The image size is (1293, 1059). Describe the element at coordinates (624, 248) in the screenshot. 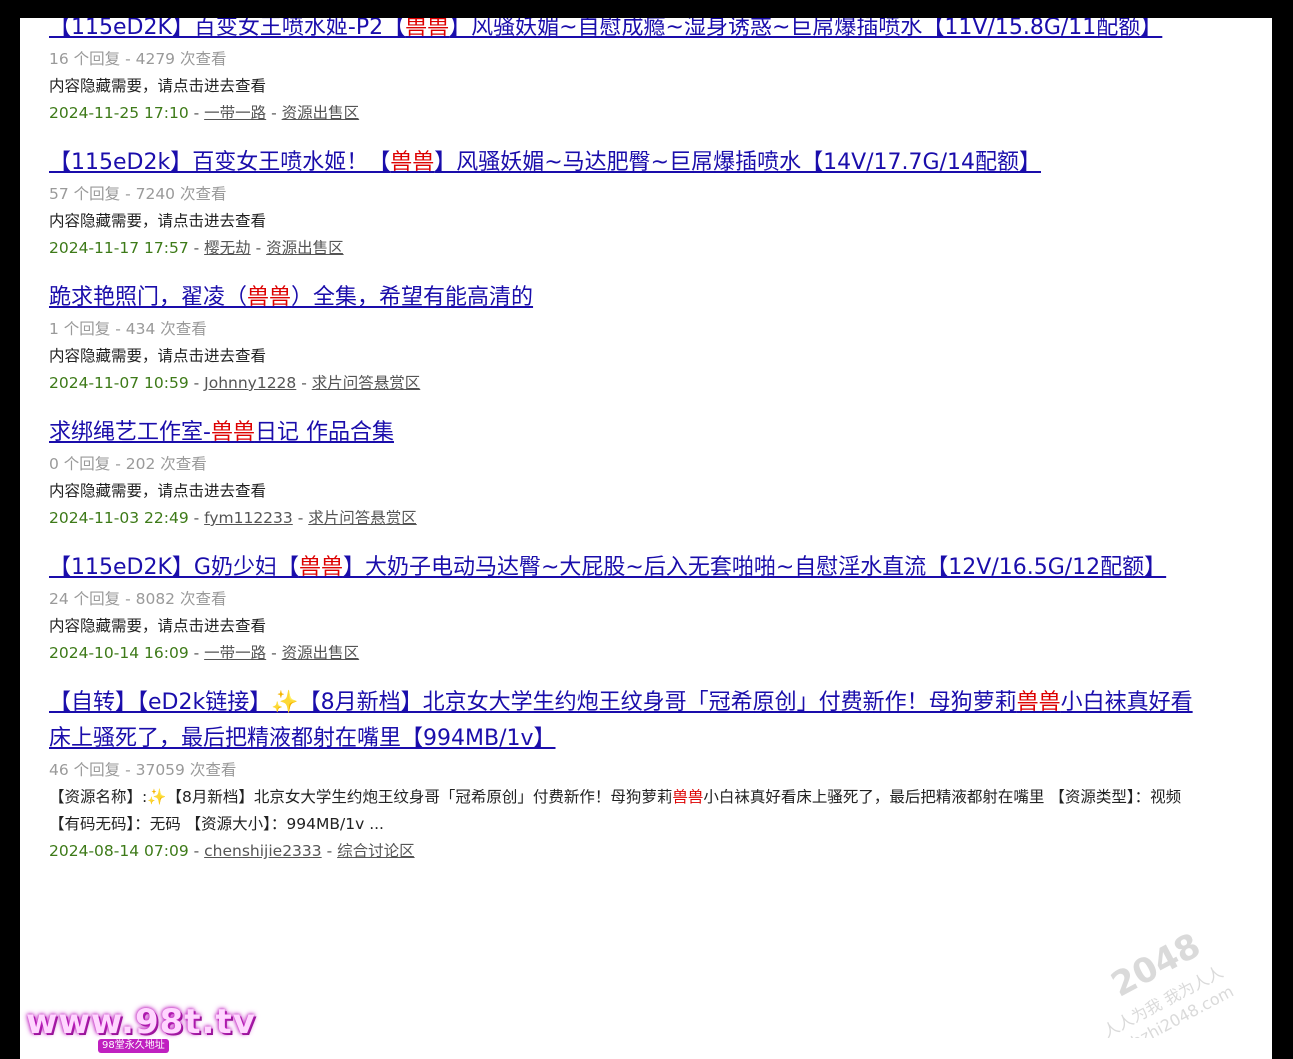

I see `result-info-line: 2024-11-17 17:57 - 樱无劫 - 资源出售区` at that location.